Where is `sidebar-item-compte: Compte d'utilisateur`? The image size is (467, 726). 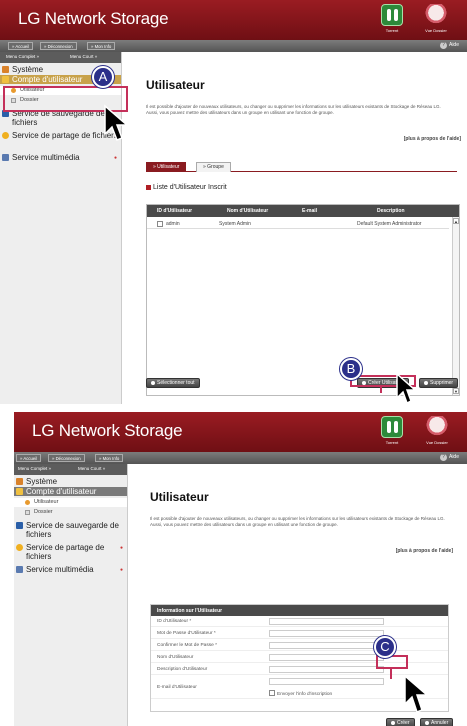 sidebar-item-compte: Compte d'utilisateur is located at coordinates (70, 491).